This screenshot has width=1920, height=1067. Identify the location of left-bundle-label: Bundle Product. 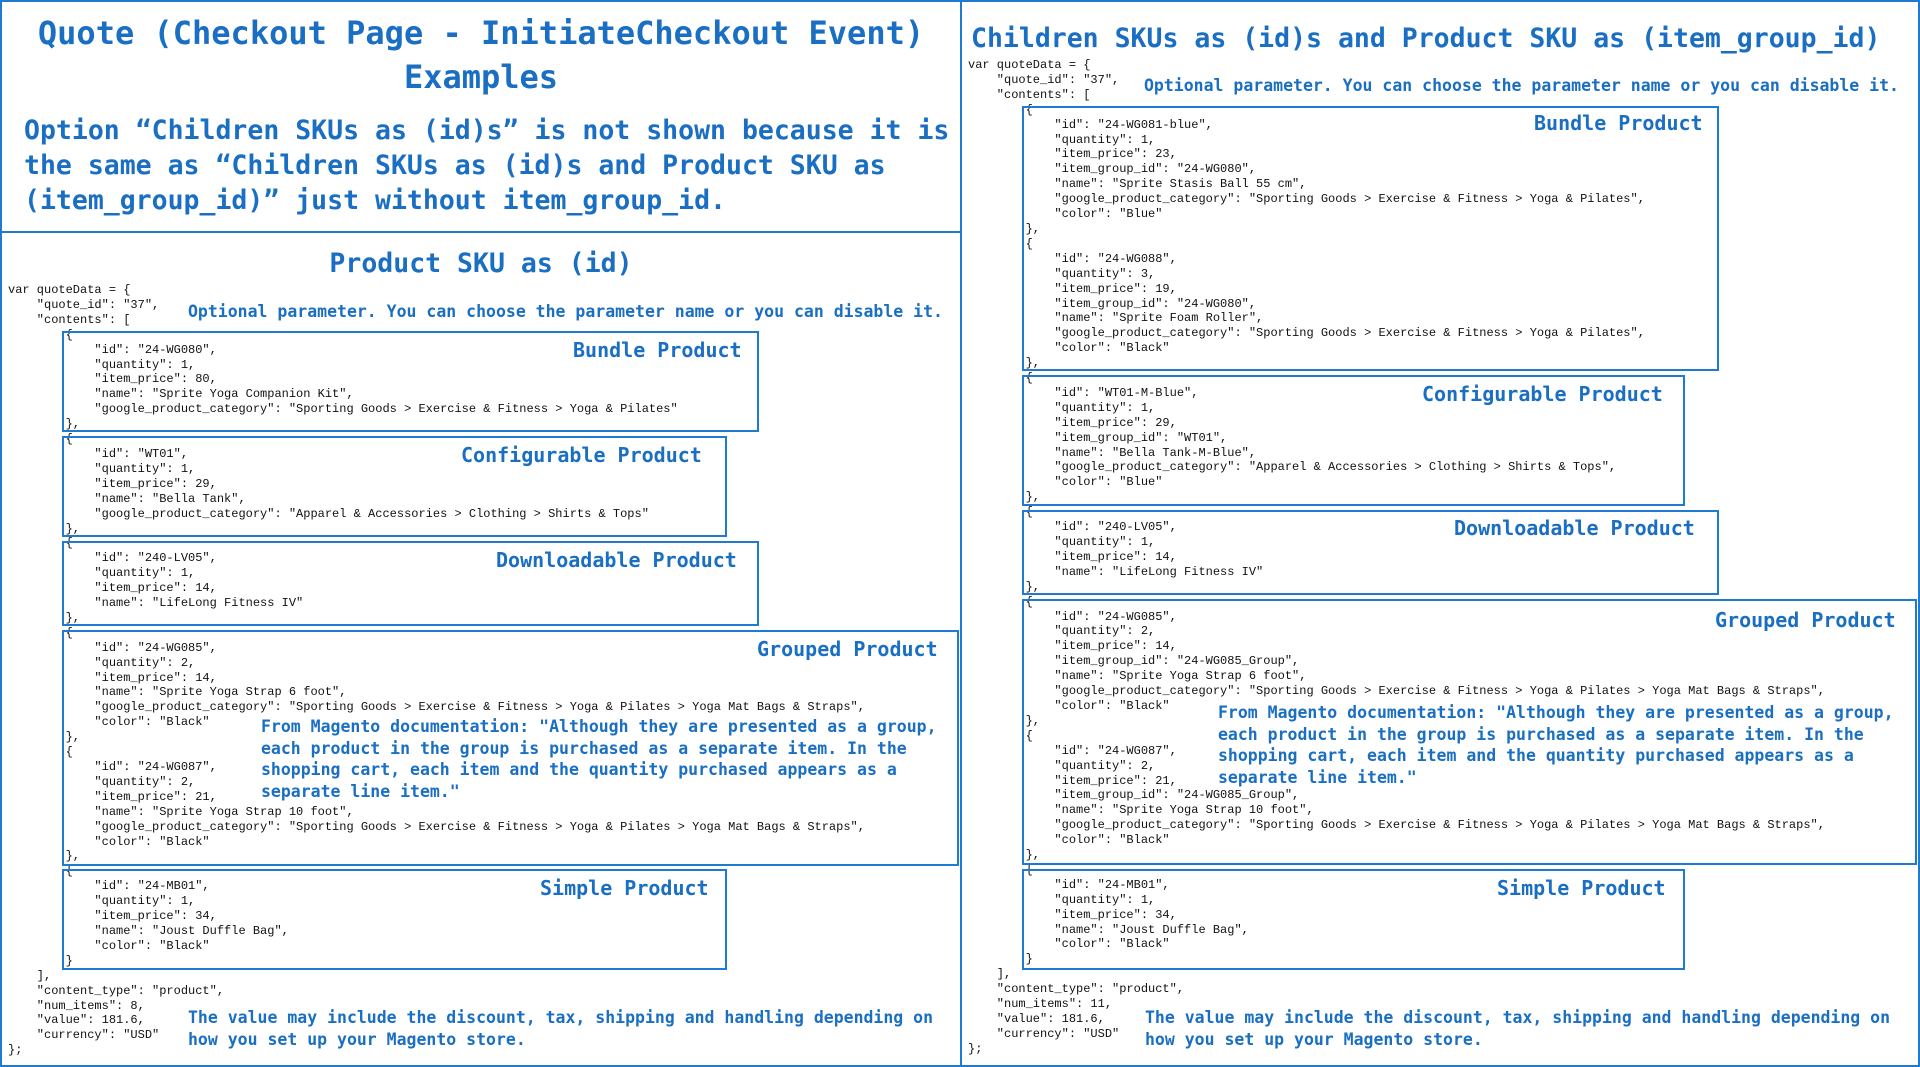
(657, 350).